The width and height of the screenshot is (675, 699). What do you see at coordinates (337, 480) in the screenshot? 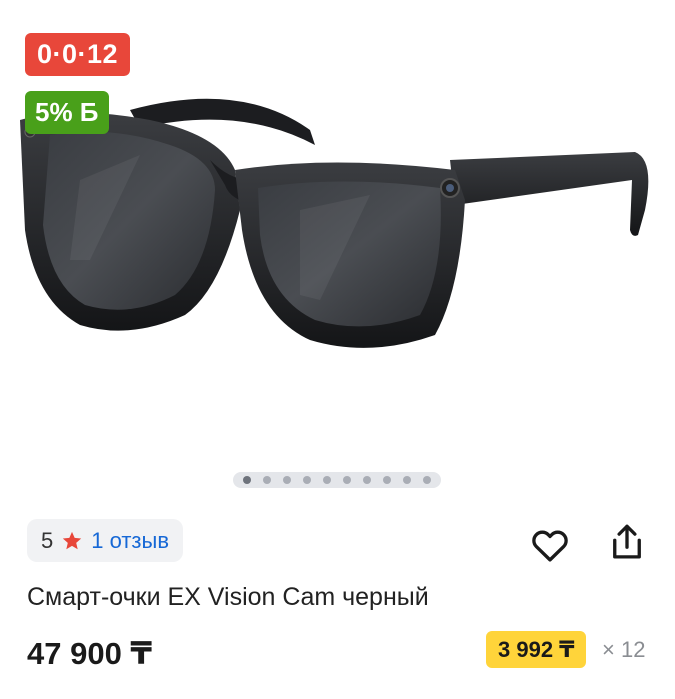
I see `gallery-pagination` at bounding box center [337, 480].